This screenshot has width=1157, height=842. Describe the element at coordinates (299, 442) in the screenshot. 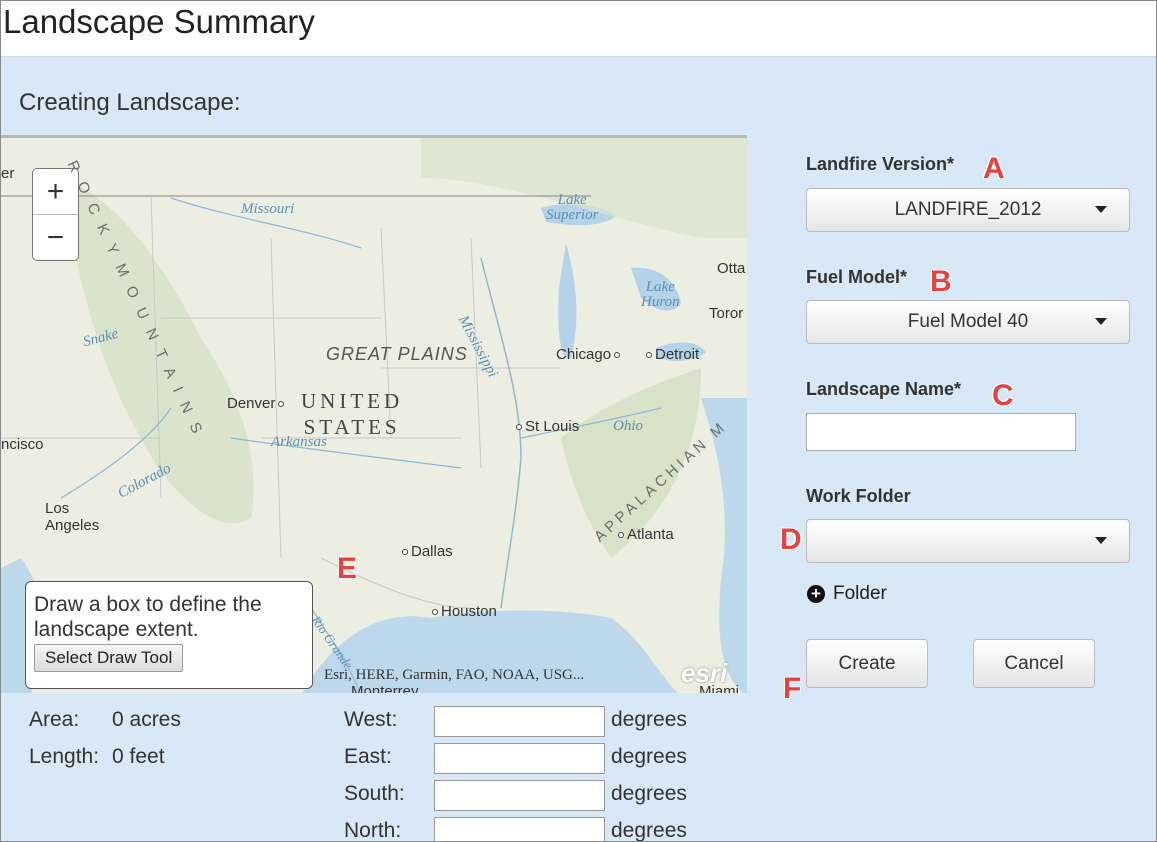

I see `map-label-arkansas: Arkansas` at that location.